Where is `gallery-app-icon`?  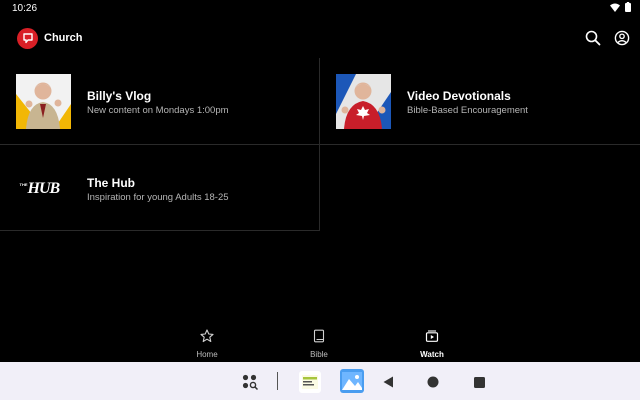
gallery-app-icon is located at coordinates (352, 381).